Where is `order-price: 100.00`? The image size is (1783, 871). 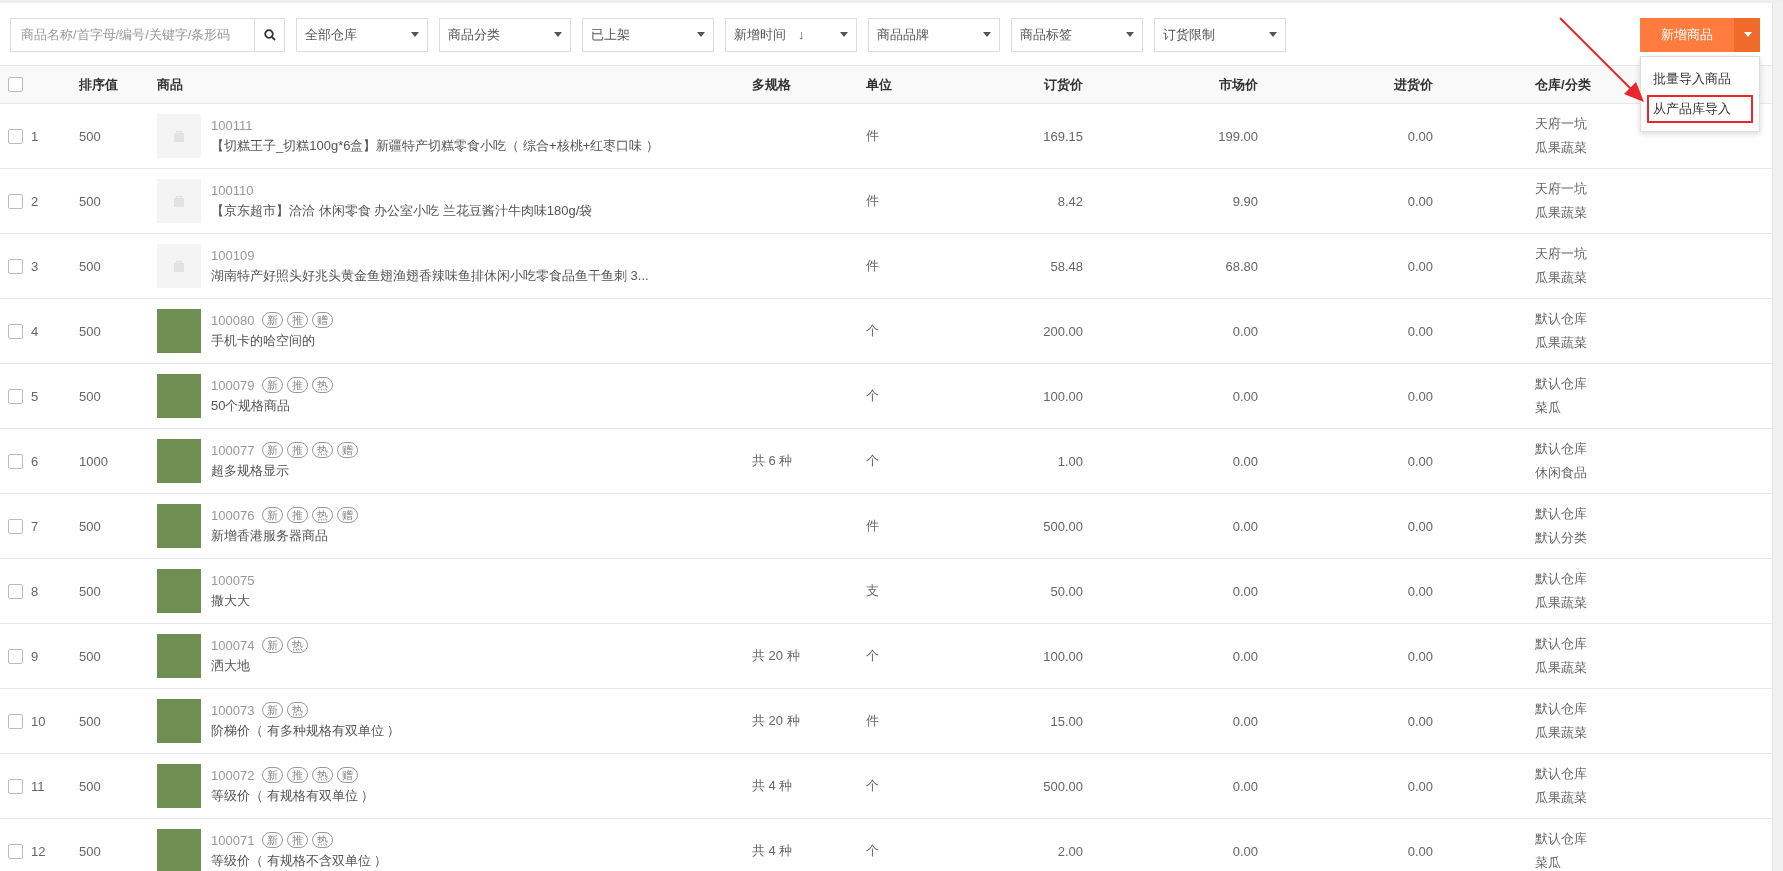 order-price: 100.00 is located at coordinates (1063, 656).